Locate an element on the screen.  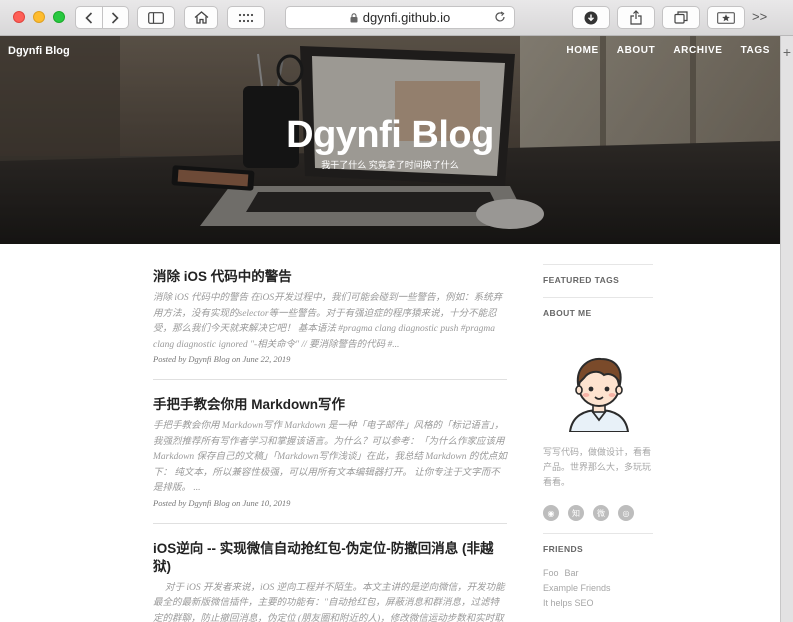
url-text: dgynfi.github.io is located at coordinates (406, 17).